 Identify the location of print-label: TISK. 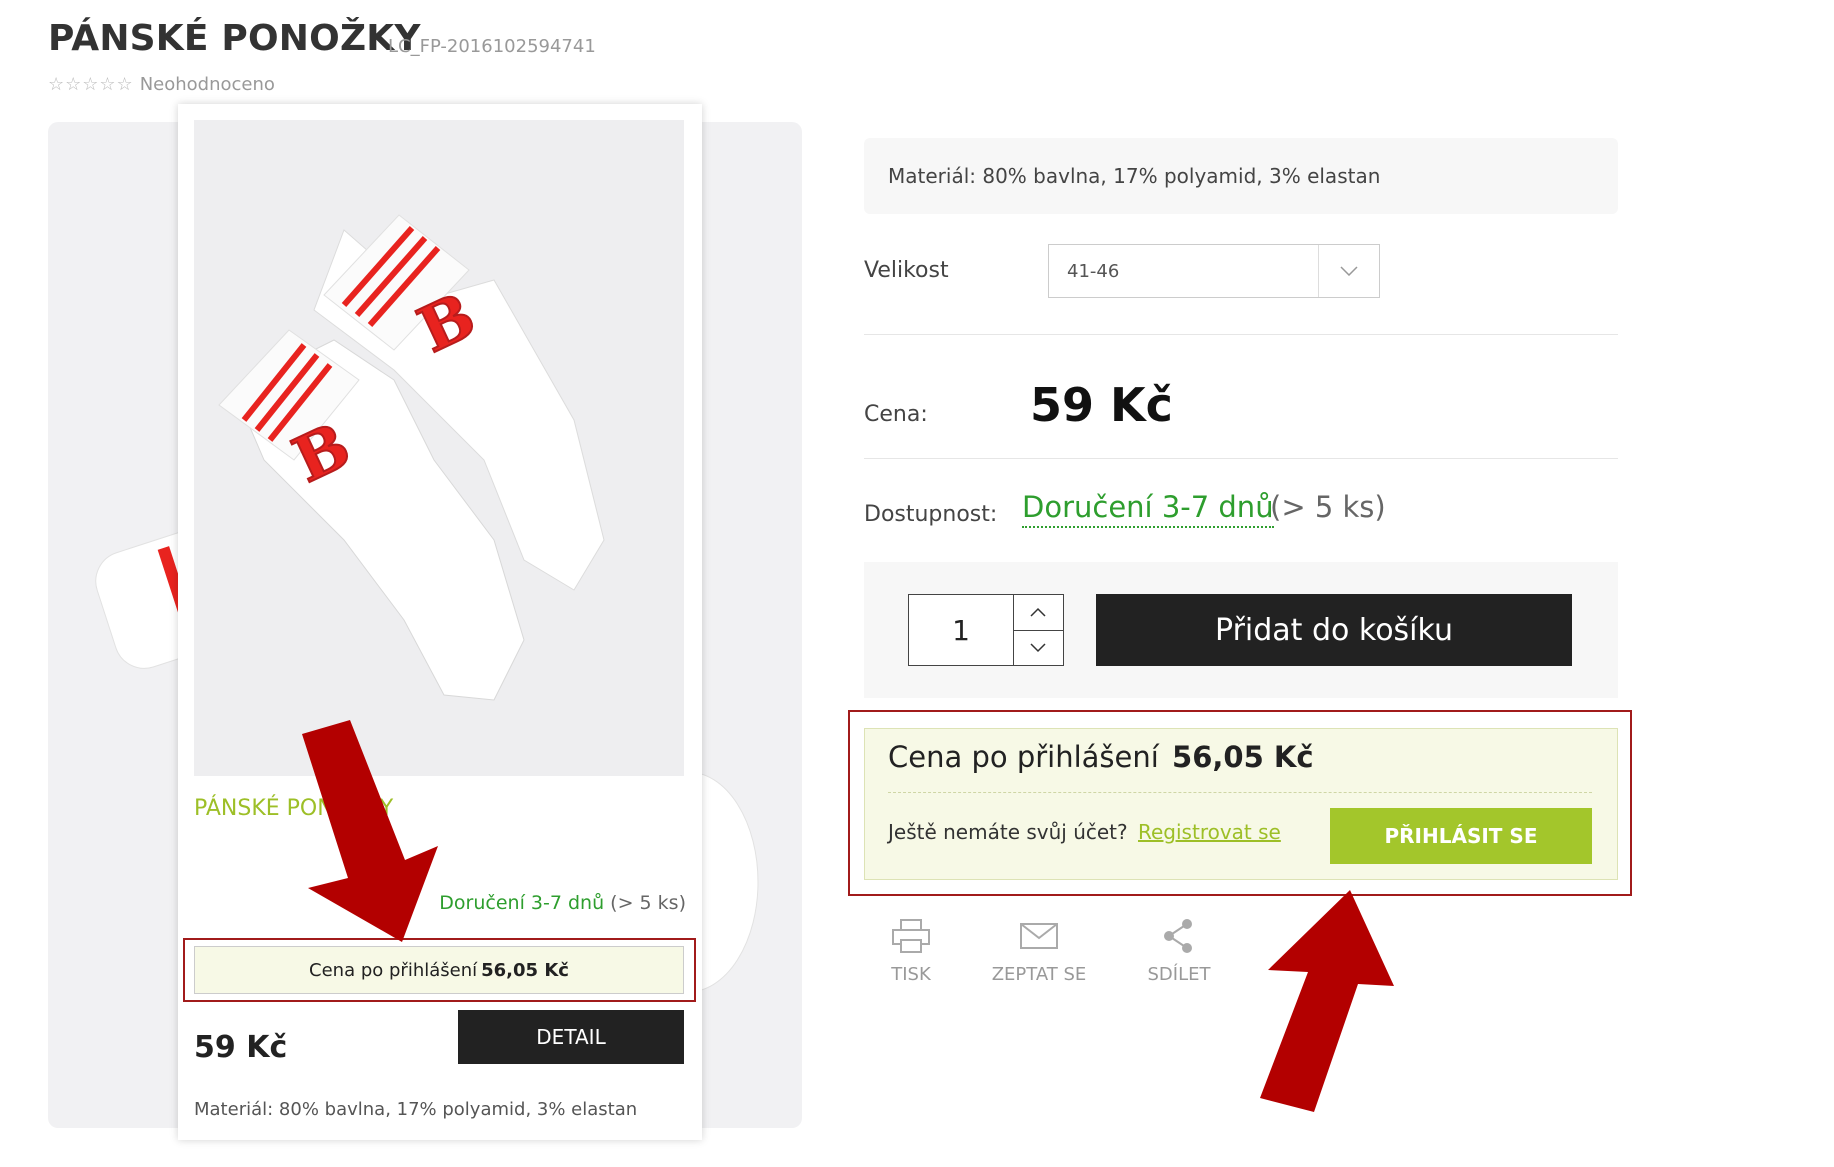
(911, 974).